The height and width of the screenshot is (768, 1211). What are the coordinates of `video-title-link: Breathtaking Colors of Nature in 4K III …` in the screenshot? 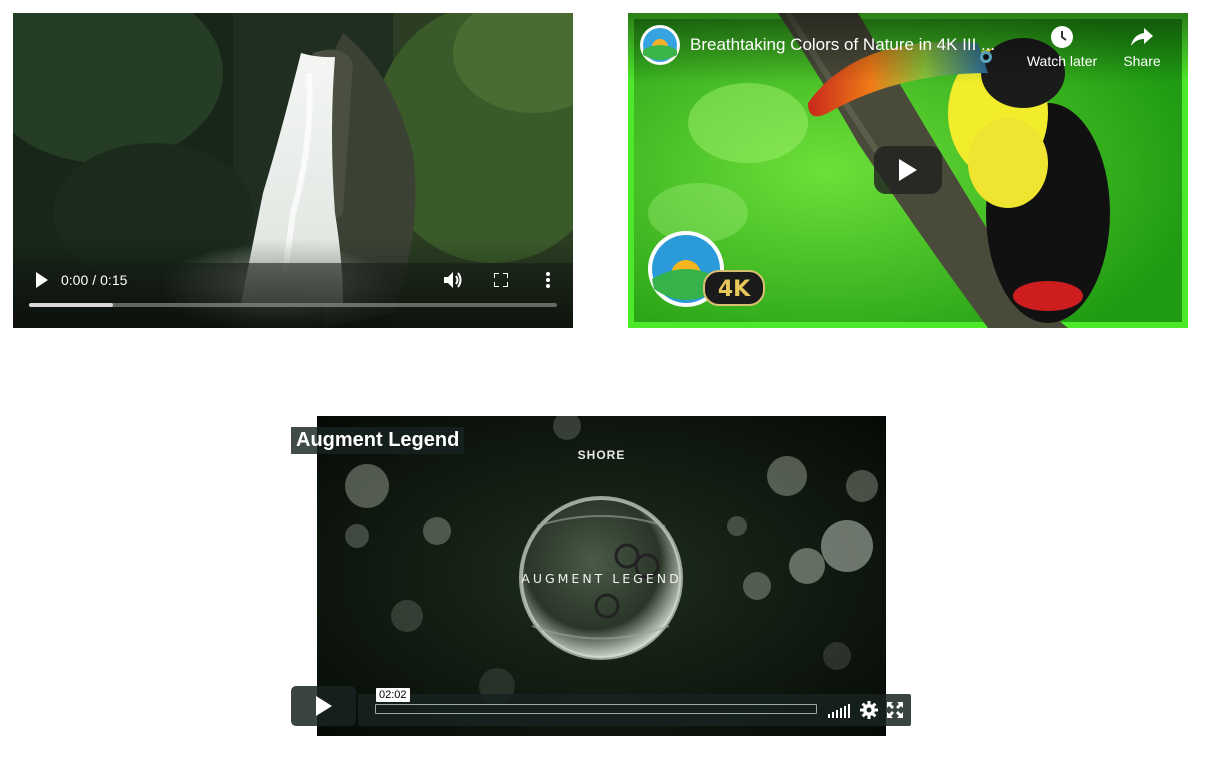 It's located at (850, 45).